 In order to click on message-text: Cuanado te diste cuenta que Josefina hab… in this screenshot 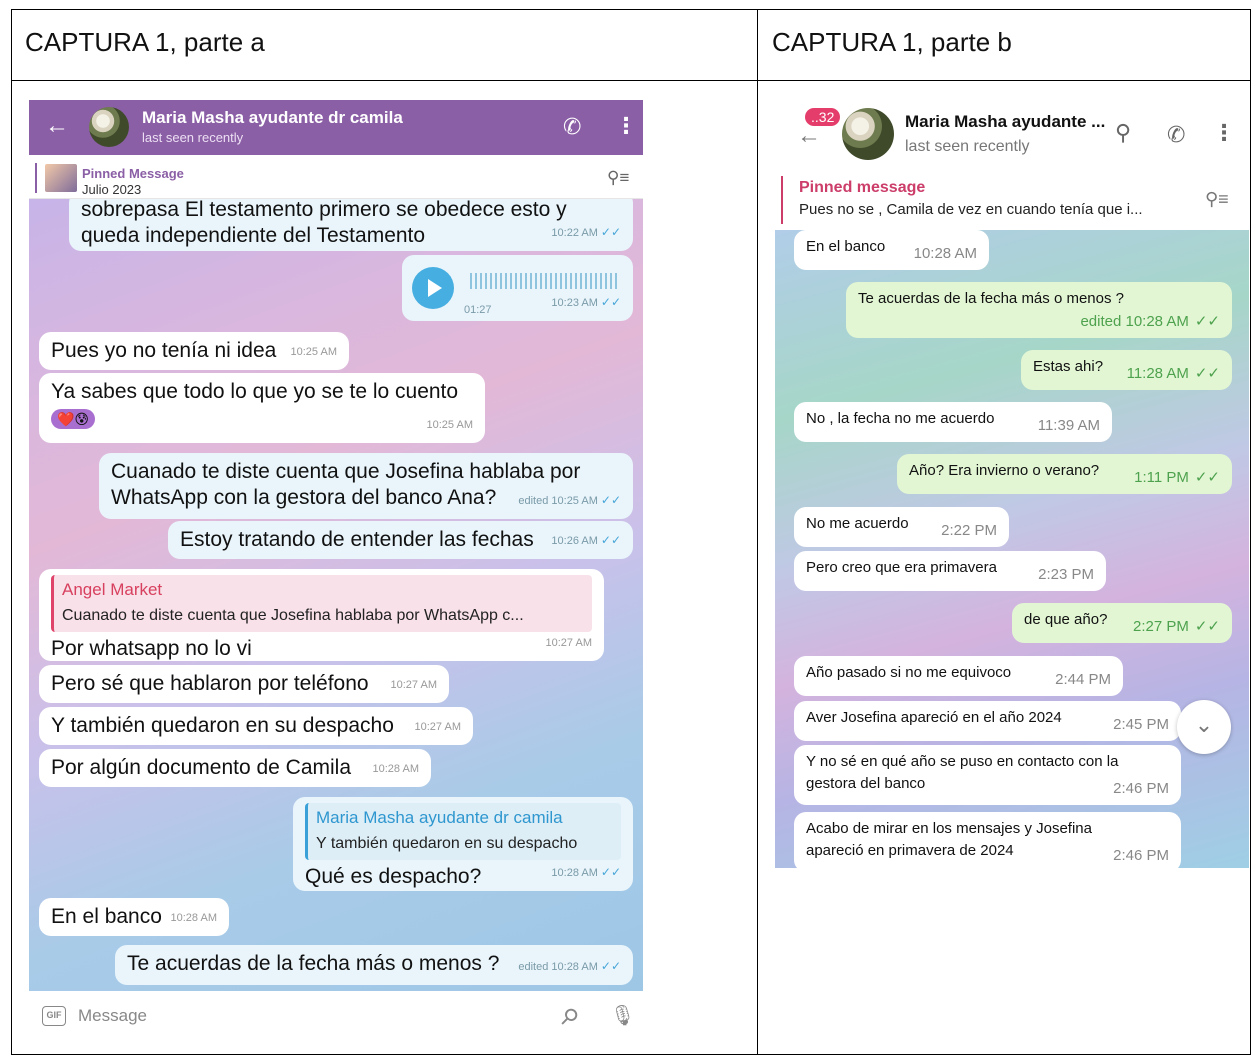, I will do `click(346, 471)`.